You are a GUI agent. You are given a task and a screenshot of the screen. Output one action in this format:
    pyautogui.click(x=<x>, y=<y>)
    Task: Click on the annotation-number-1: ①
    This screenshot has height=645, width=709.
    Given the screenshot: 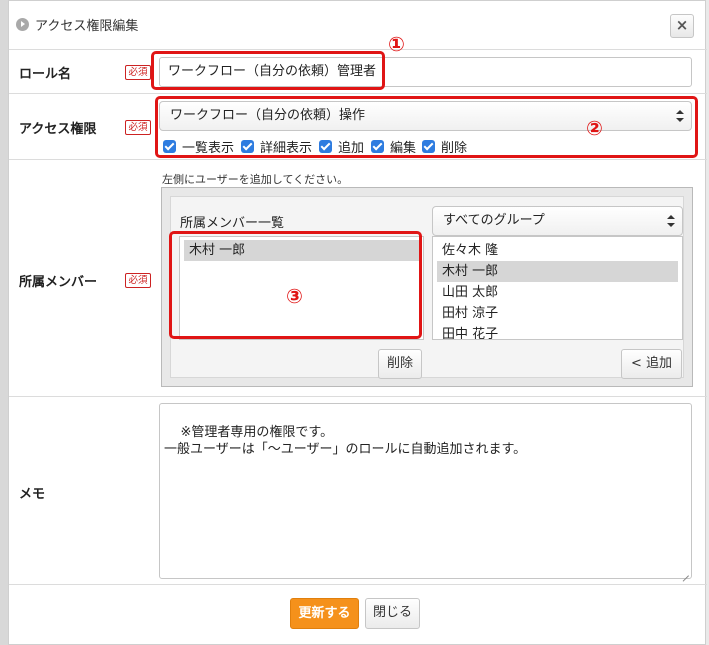 What is the action you would take?
    pyautogui.click(x=396, y=44)
    